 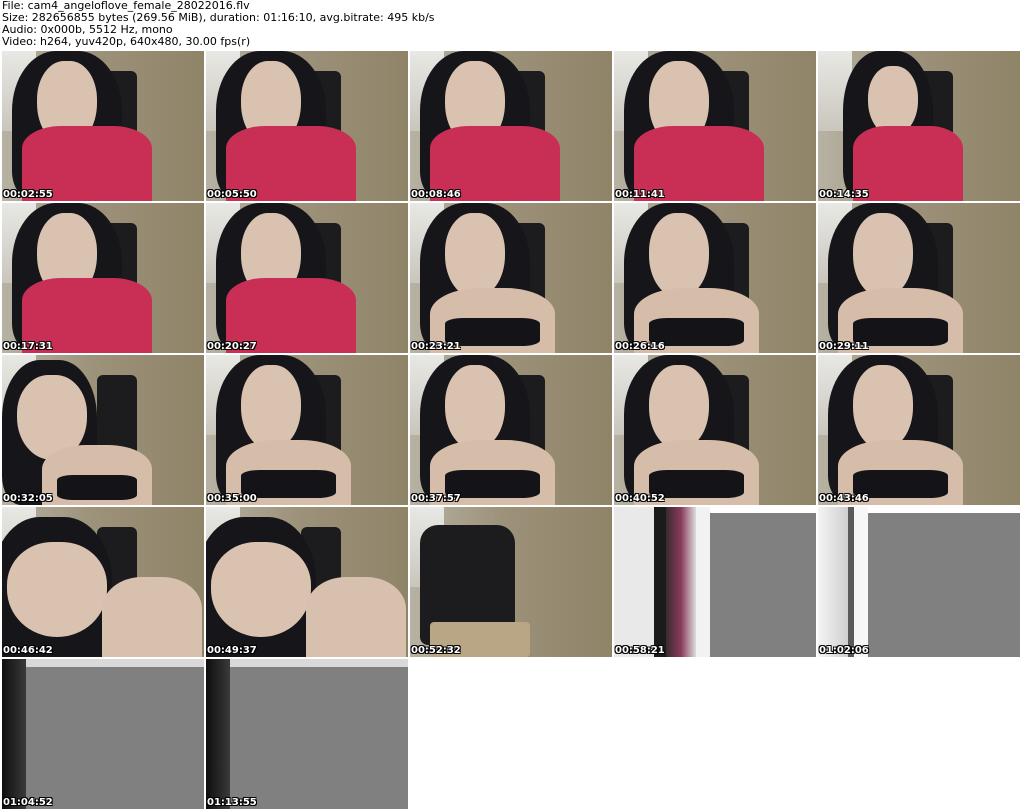 What do you see at coordinates (844, 498) in the screenshot?
I see `thumbnail-timestamp: 00:43:46` at bounding box center [844, 498].